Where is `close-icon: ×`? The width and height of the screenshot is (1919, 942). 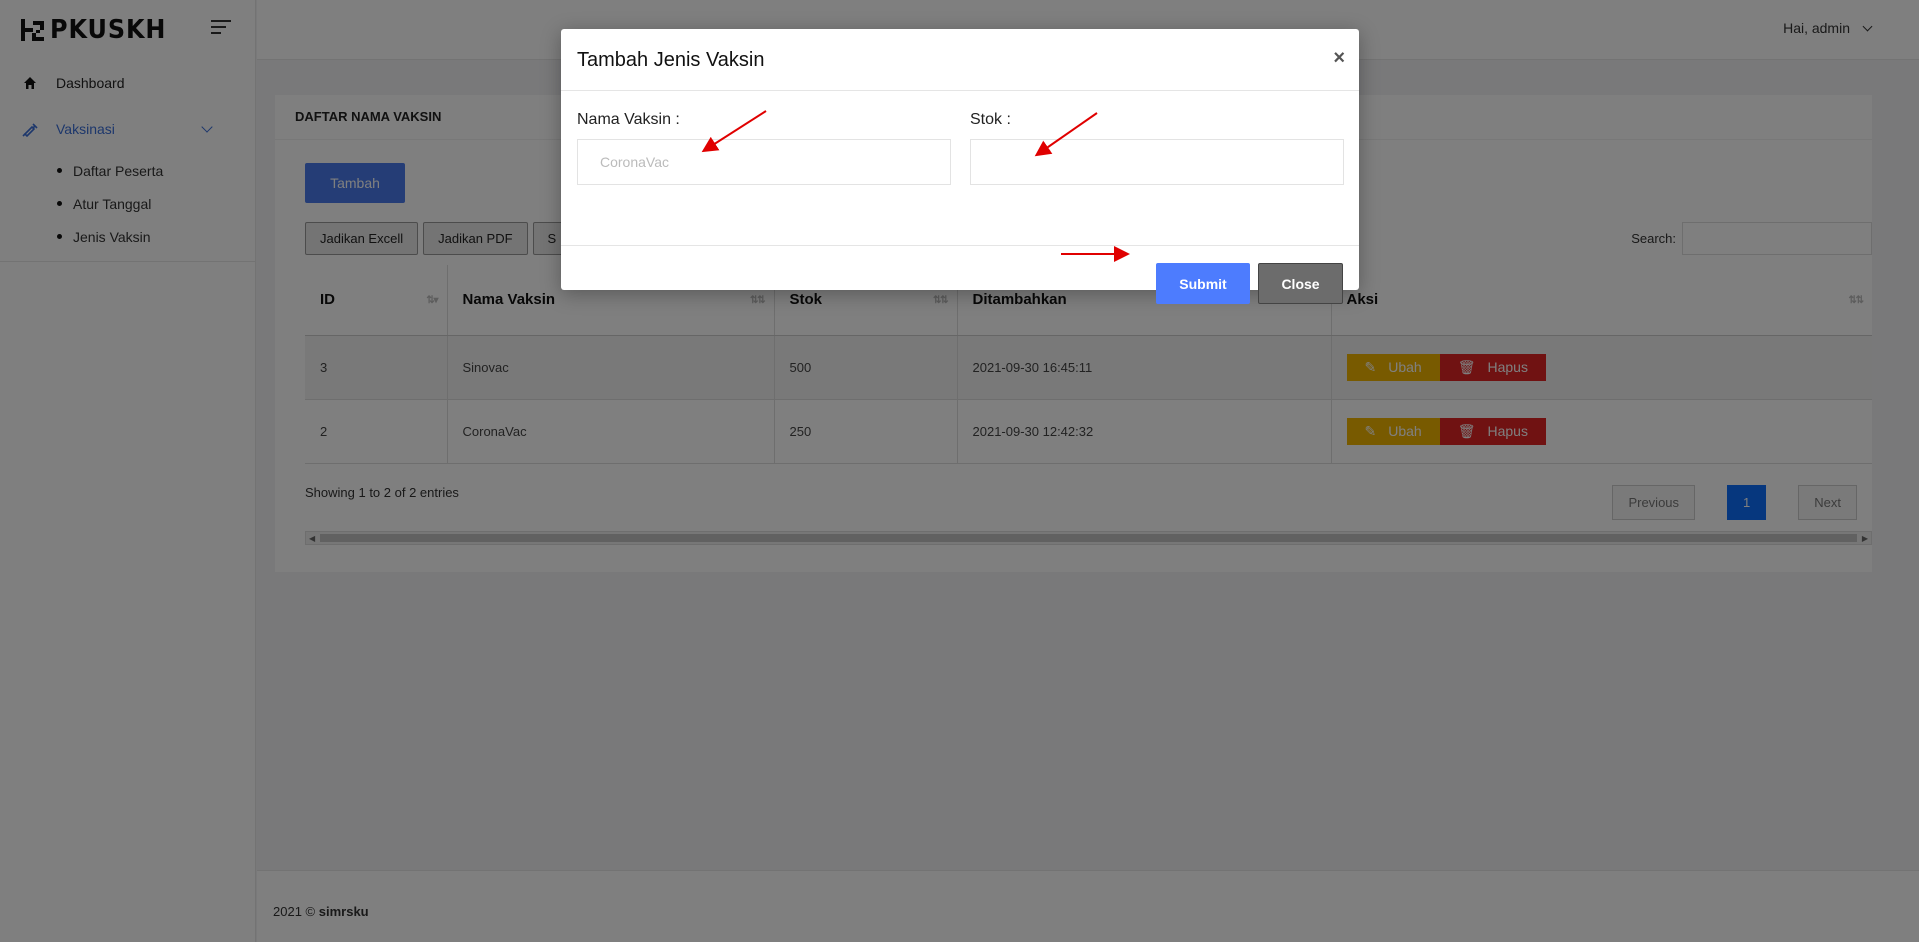 close-icon: × is located at coordinates (1339, 58).